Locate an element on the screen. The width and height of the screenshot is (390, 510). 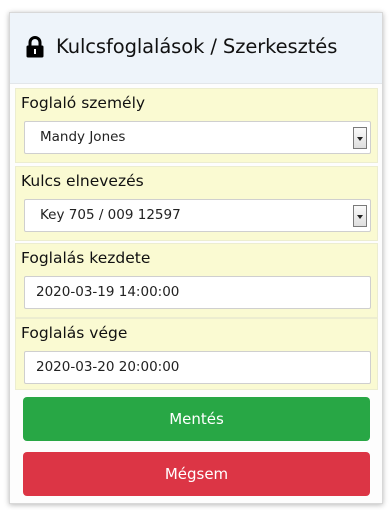
lock-icon is located at coordinates (35, 47).